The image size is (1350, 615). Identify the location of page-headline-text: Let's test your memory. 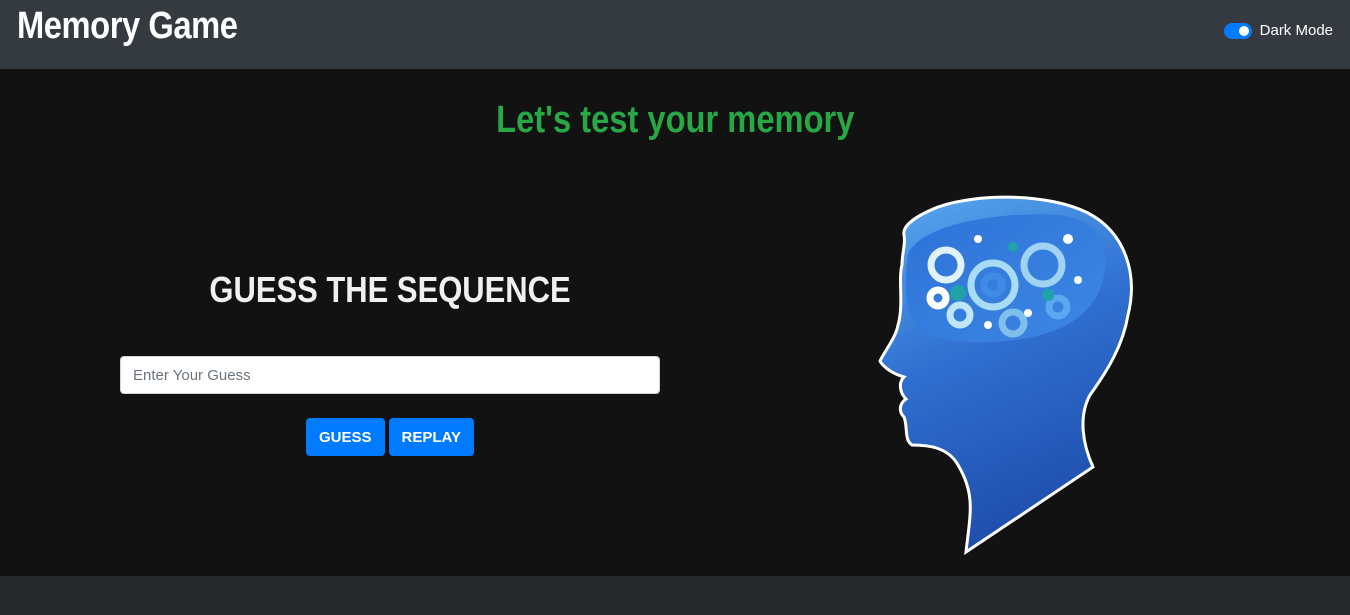
(675, 120).